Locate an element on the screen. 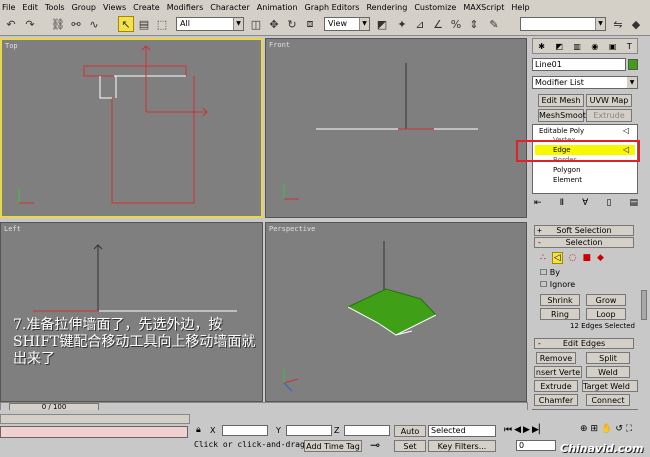 The image size is (650, 457). polygon-level-icon: ■ is located at coordinates (587, 258).